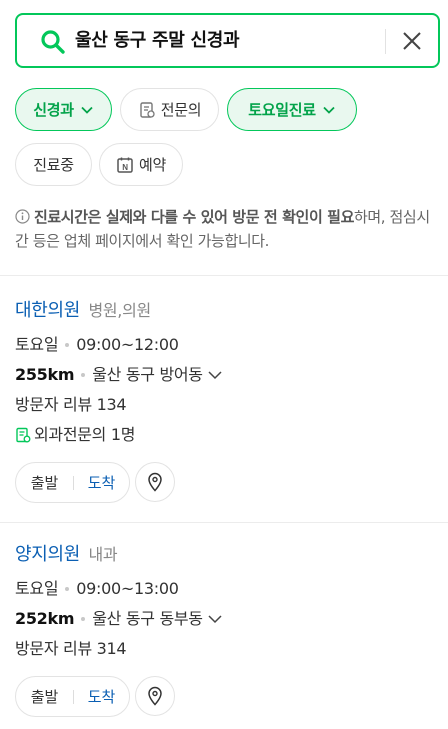  Describe the element at coordinates (194, 217) in the screenshot. I see `notice-bold: 진료시간은 실제와 다를 수 있어 방문 전 확인이 필요` at that location.